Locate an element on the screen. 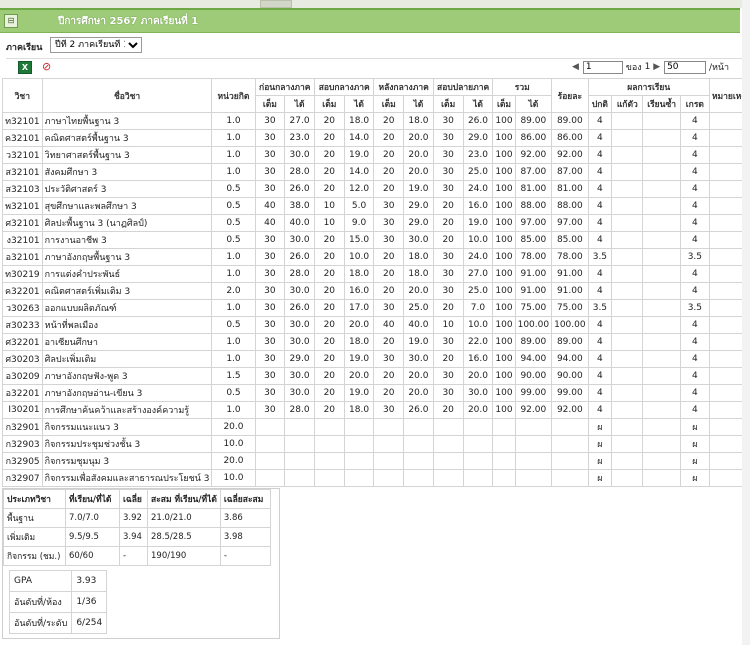 Image resolution: width=750 pixels, height=645 pixels. cell-name: ภาษาอังกฤษฟัง-พูด 3 is located at coordinates (127, 376).